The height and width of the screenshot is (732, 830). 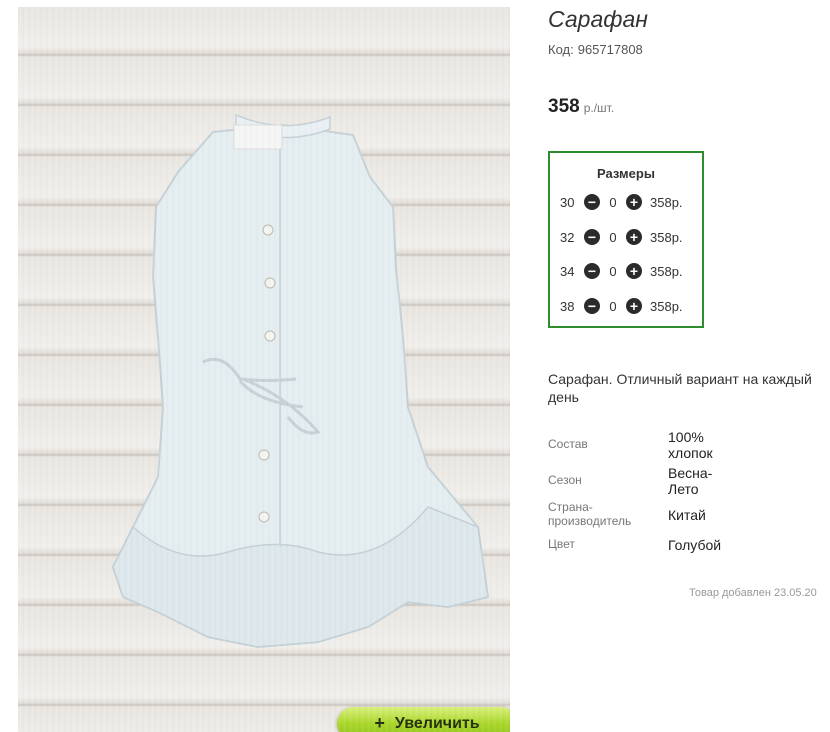 What do you see at coordinates (379, 722) in the screenshot?
I see `plus-icon: +` at bounding box center [379, 722].